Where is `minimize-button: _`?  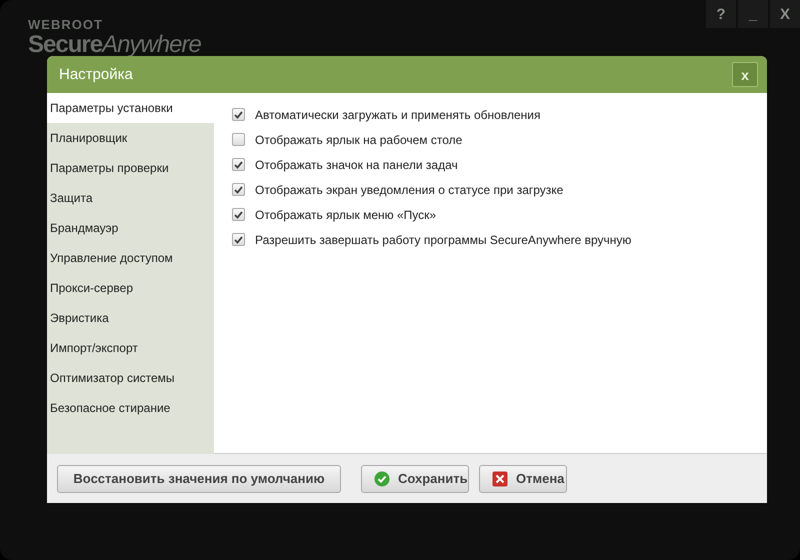 minimize-button: _ is located at coordinates (753, 14).